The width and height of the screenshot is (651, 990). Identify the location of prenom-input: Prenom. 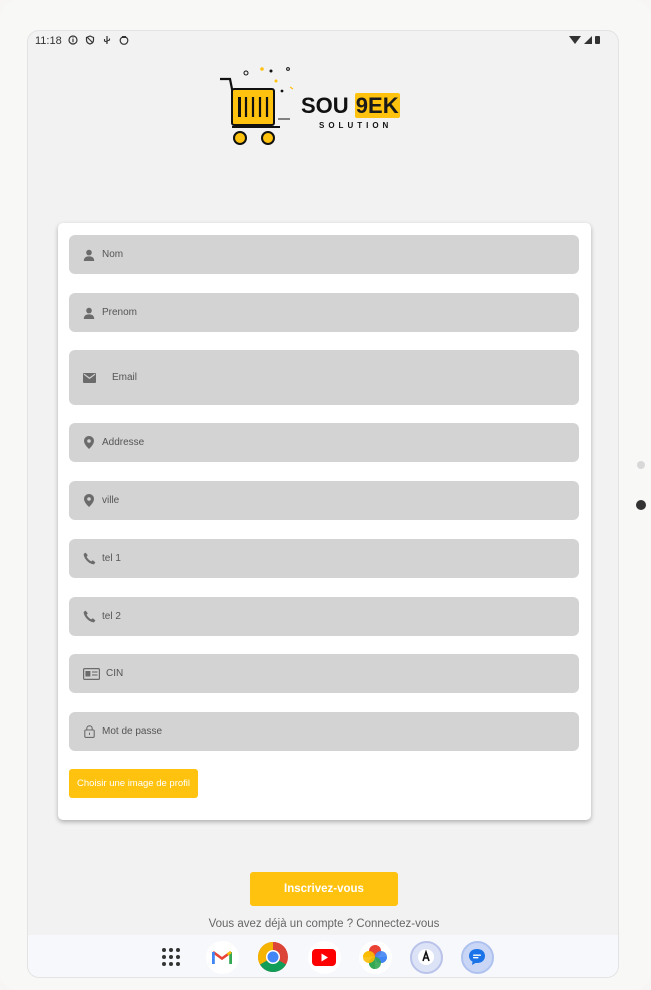
(324, 312).